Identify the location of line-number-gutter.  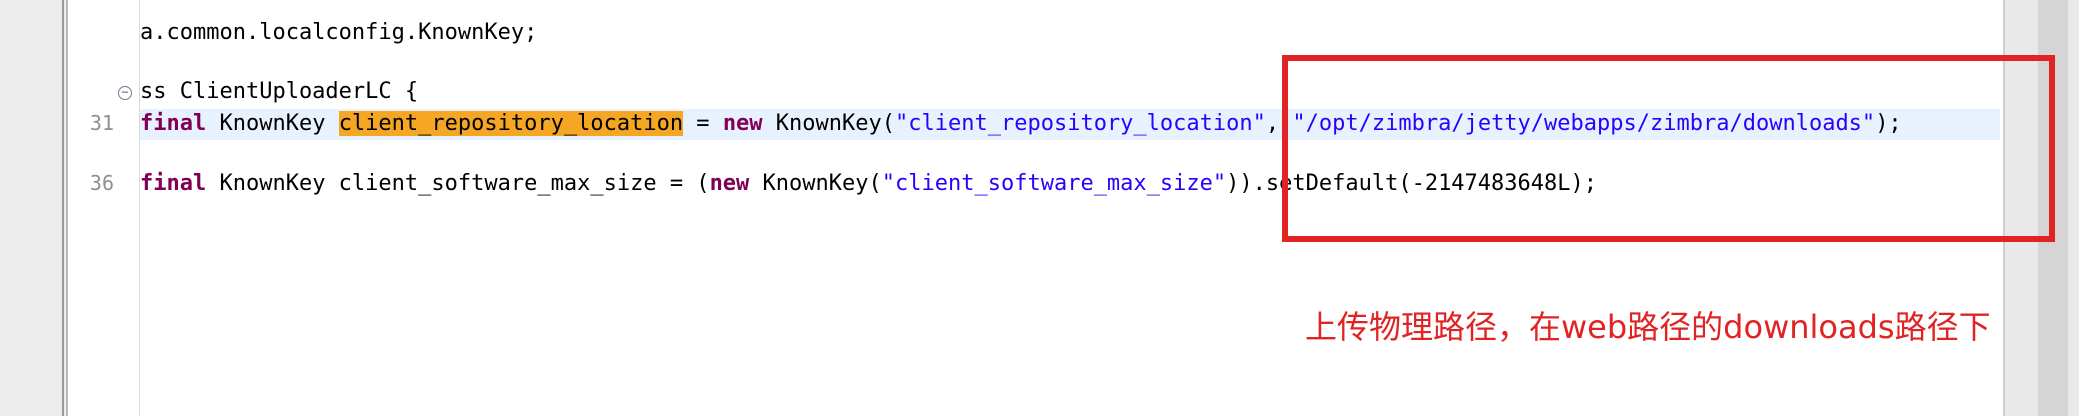
(103, 208).